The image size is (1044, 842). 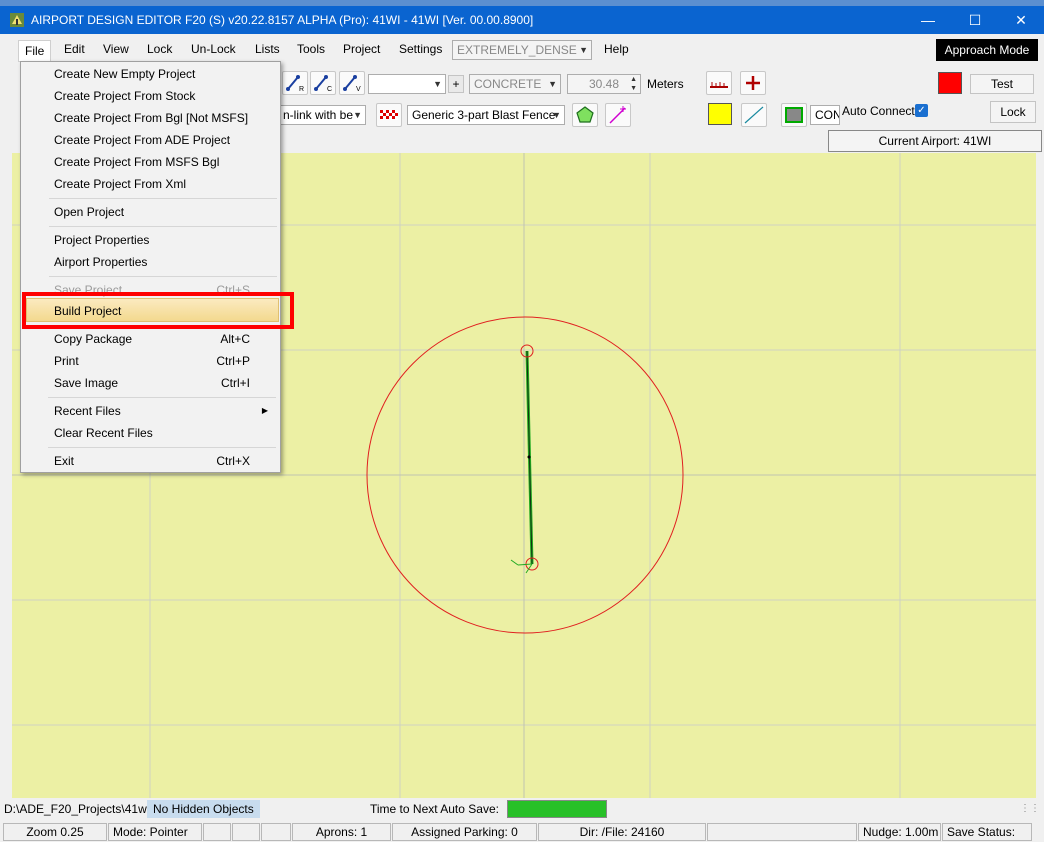 I want to click on link-r-button: R, so click(x=295, y=83).